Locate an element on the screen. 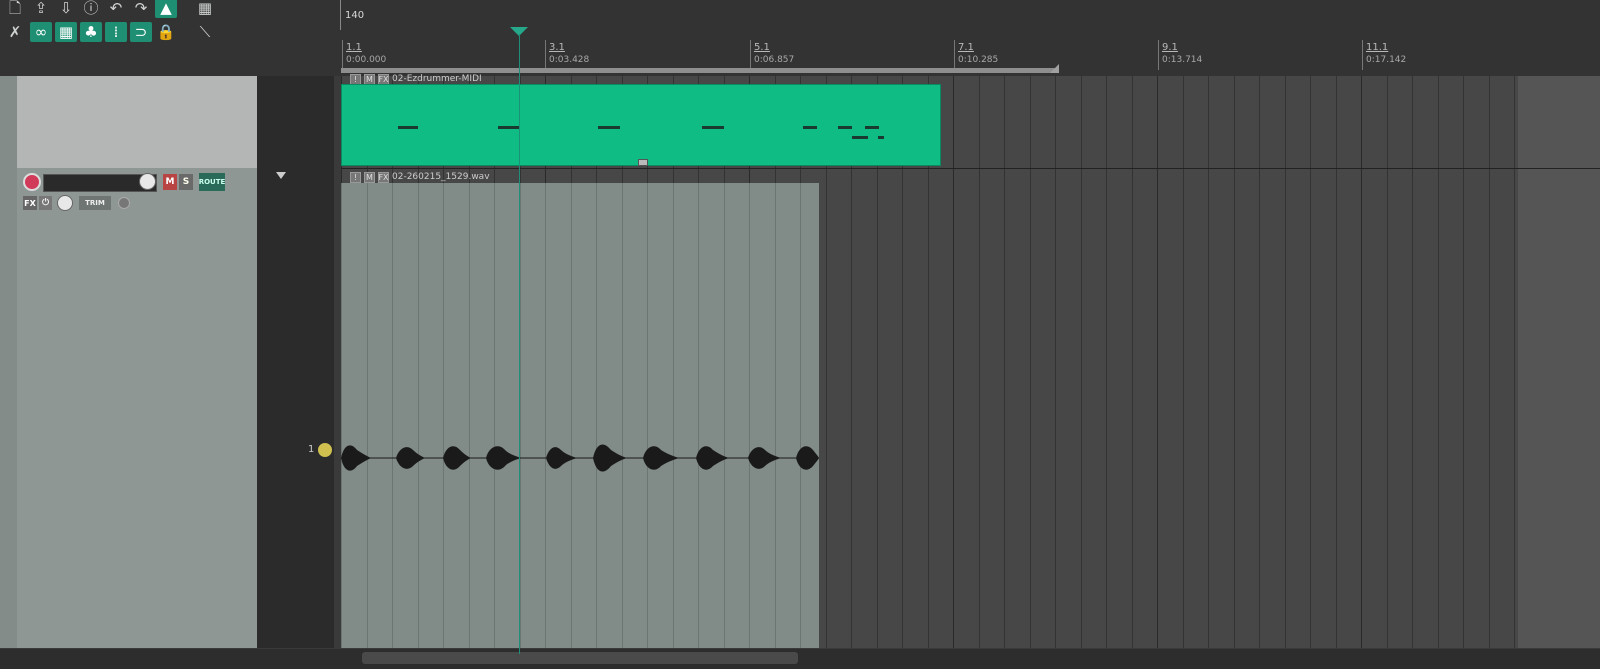 This screenshot has height=669, width=1600. horizontal-scrollbar is located at coordinates (580, 658).